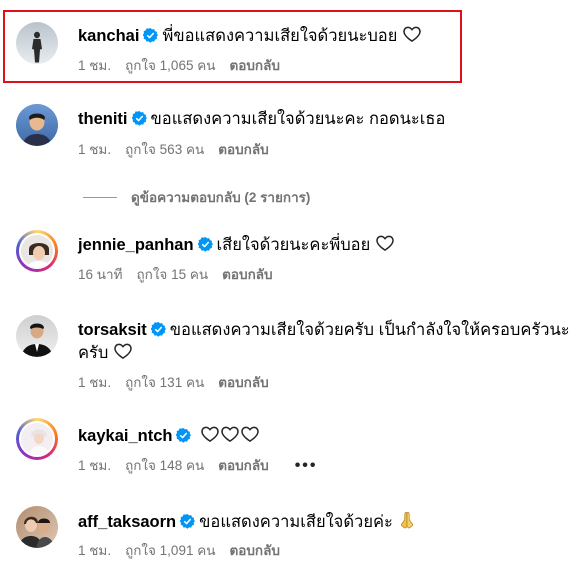  I want to click on username: kaykai_ntch, so click(125, 436).